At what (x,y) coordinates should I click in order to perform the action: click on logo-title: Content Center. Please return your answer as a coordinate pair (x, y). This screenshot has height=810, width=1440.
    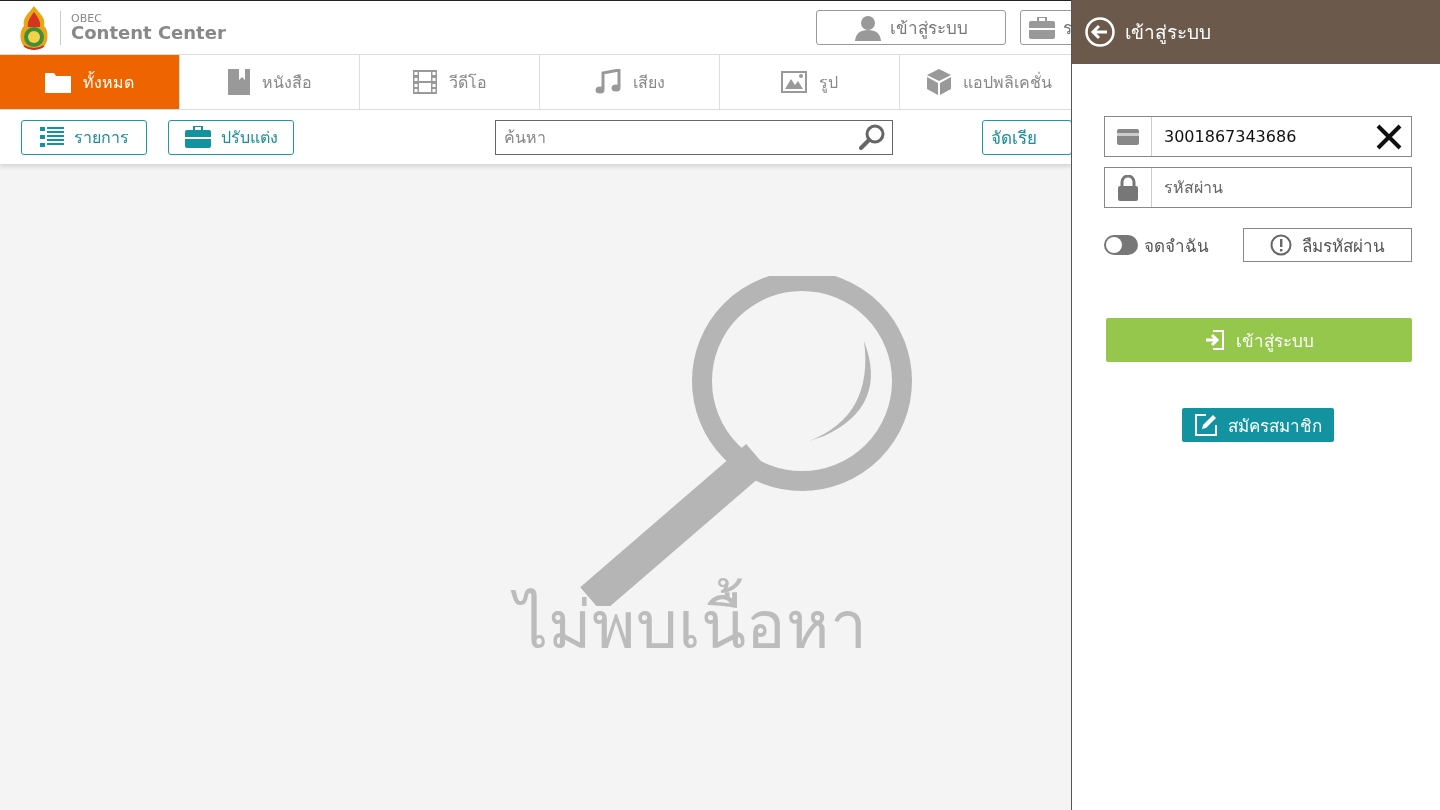
    Looking at the image, I should click on (148, 33).